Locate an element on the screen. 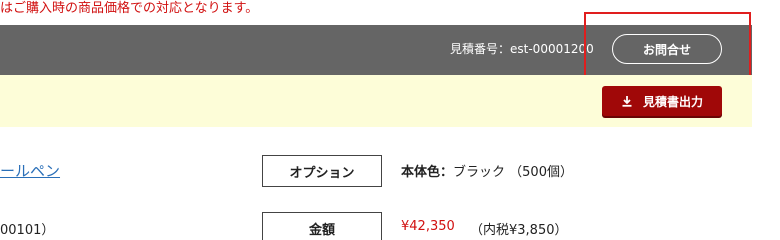  quote-number-value: est-00001200 is located at coordinates (552, 49).